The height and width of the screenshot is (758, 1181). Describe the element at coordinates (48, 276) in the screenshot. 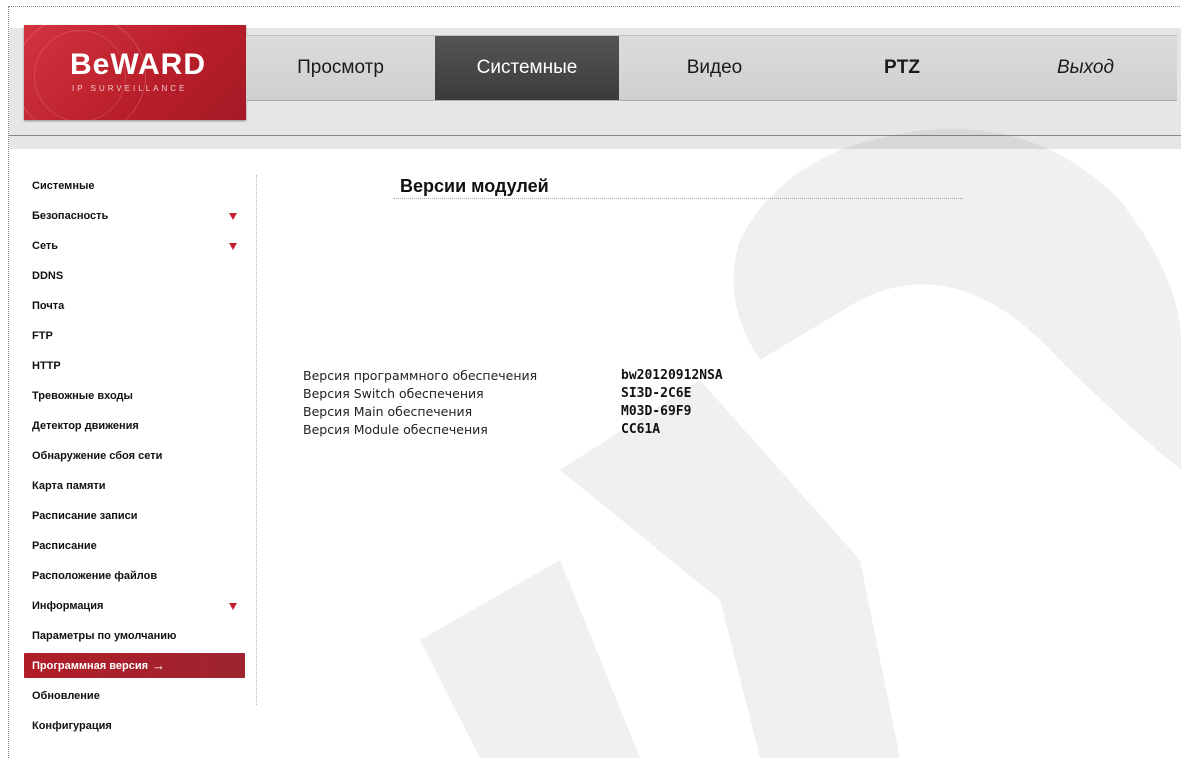

I see `sidebar-item-label: DDNS` at that location.